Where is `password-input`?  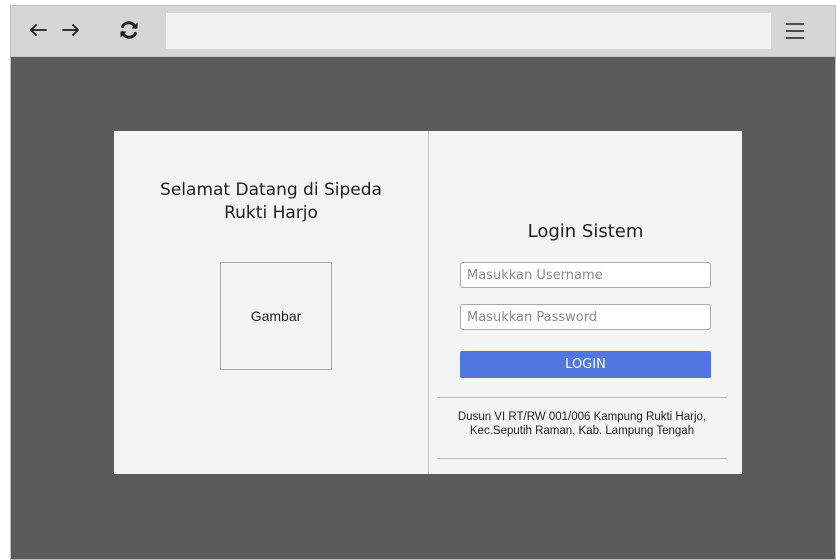
password-input is located at coordinates (585, 317).